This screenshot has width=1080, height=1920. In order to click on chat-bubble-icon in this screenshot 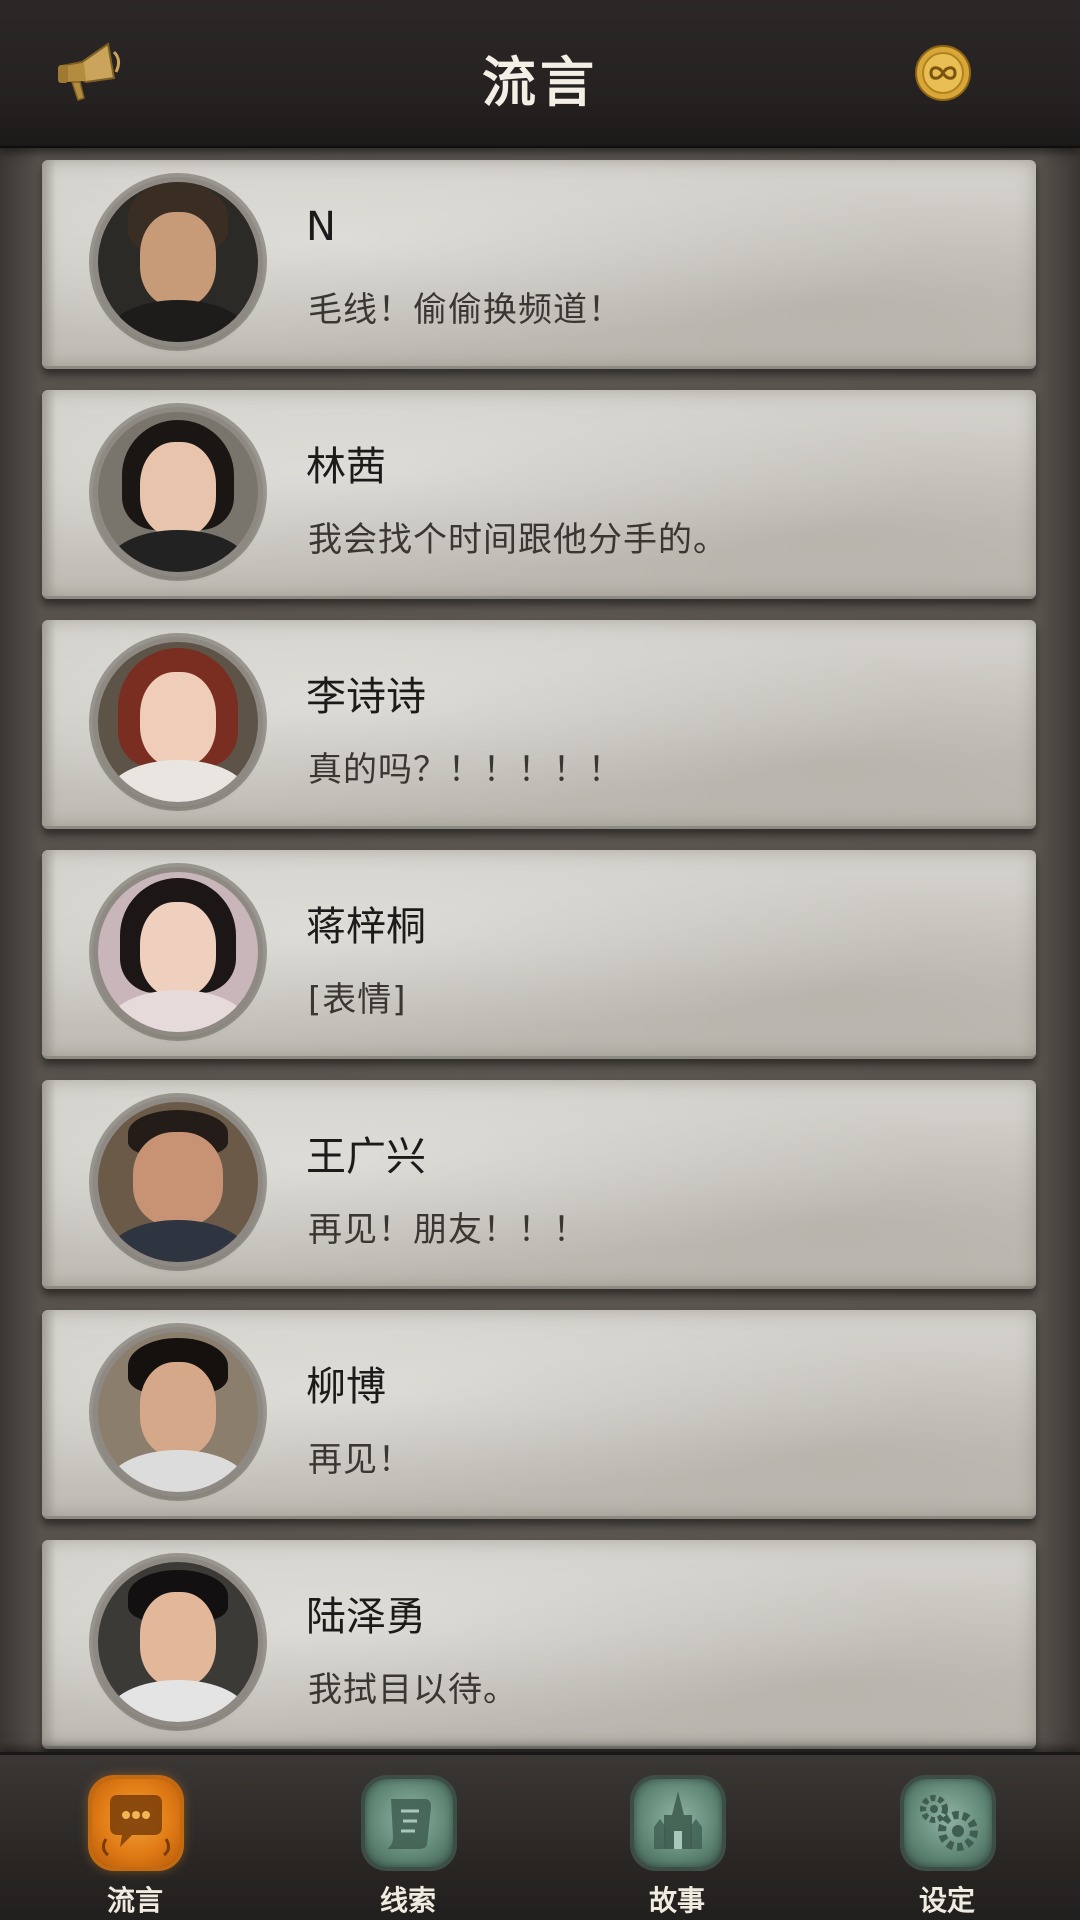, I will do `click(136, 1823)`.